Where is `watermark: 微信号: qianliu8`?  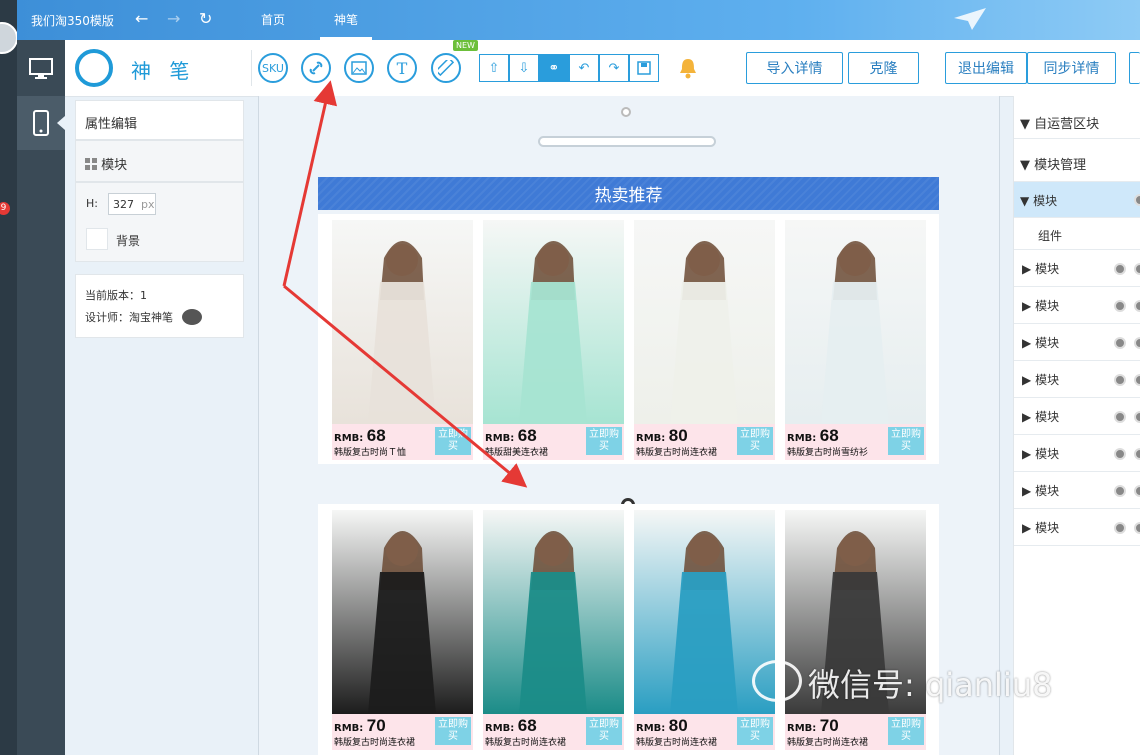 watermark: 微信号: qianliu8 is located at coordinates (902, 683).